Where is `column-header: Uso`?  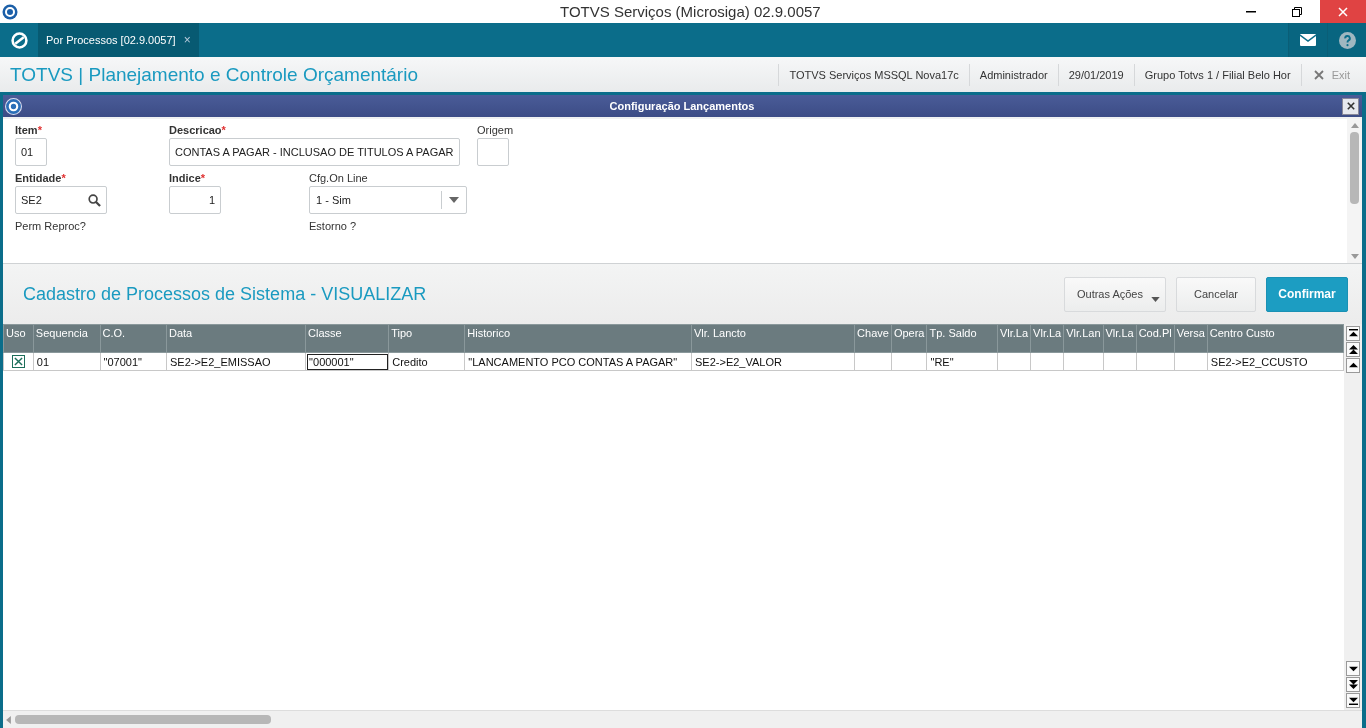 column-header: Uso is located at coordinates (18, 338).